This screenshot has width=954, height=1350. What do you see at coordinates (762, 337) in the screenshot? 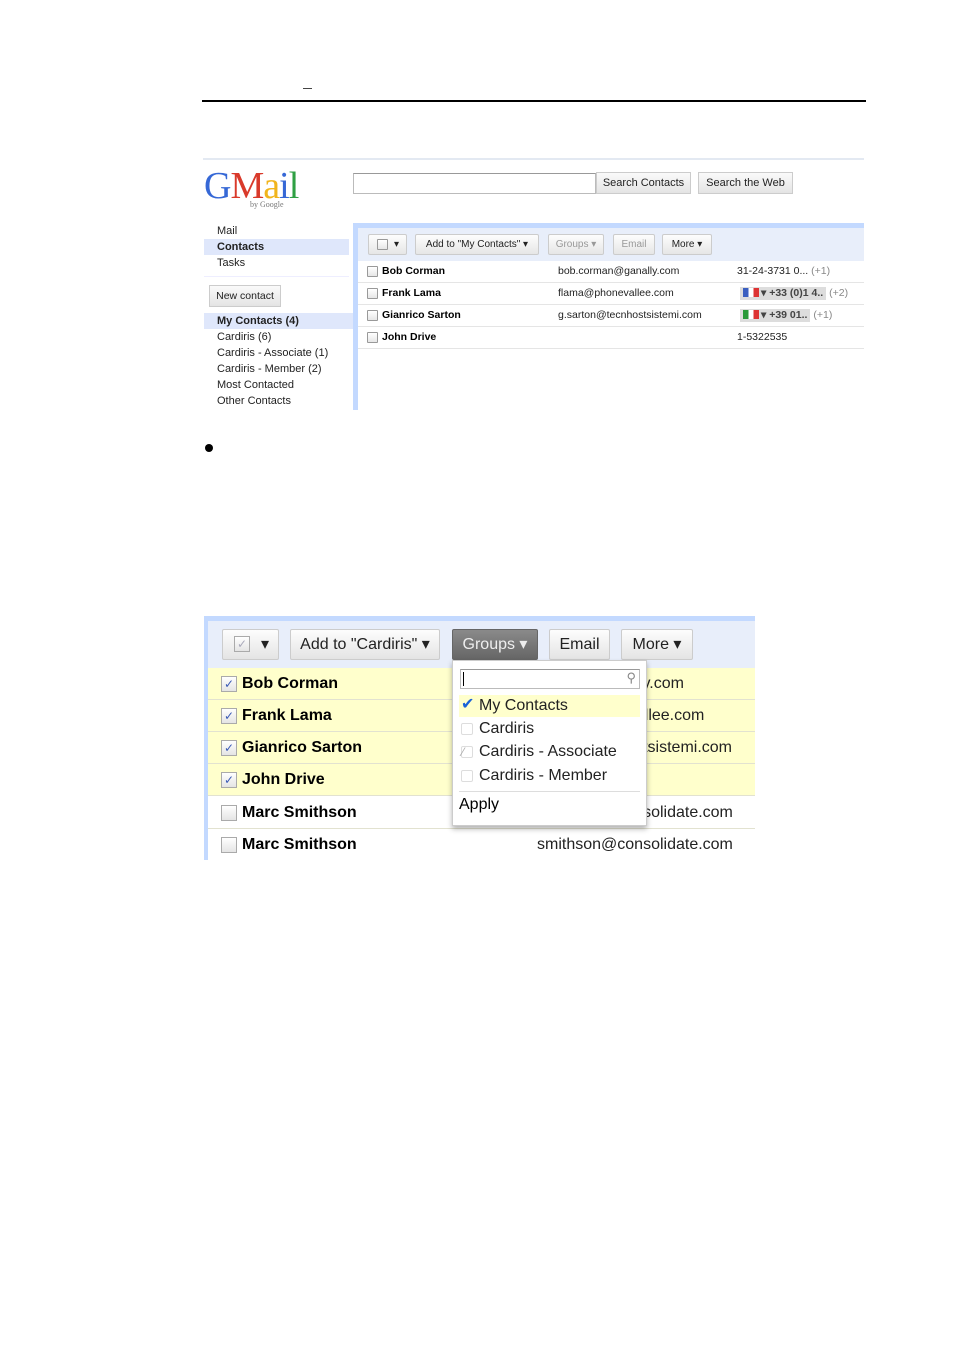
I see `contact-phone: 1-5322535` at bounding box center [762, 337].